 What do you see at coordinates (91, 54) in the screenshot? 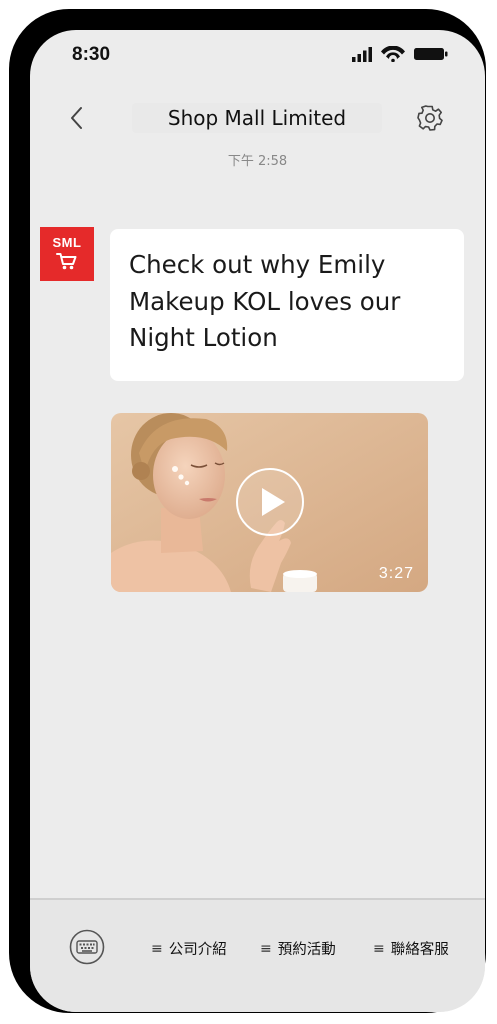
I see `status-time: 8:30` at bounding box center [91, 54].